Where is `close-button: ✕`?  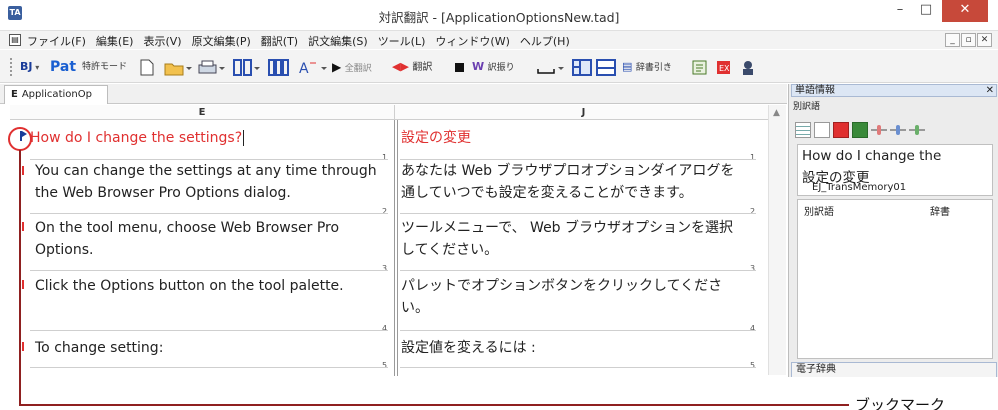 close-button: ✕ is located at coordinates (965, 11).